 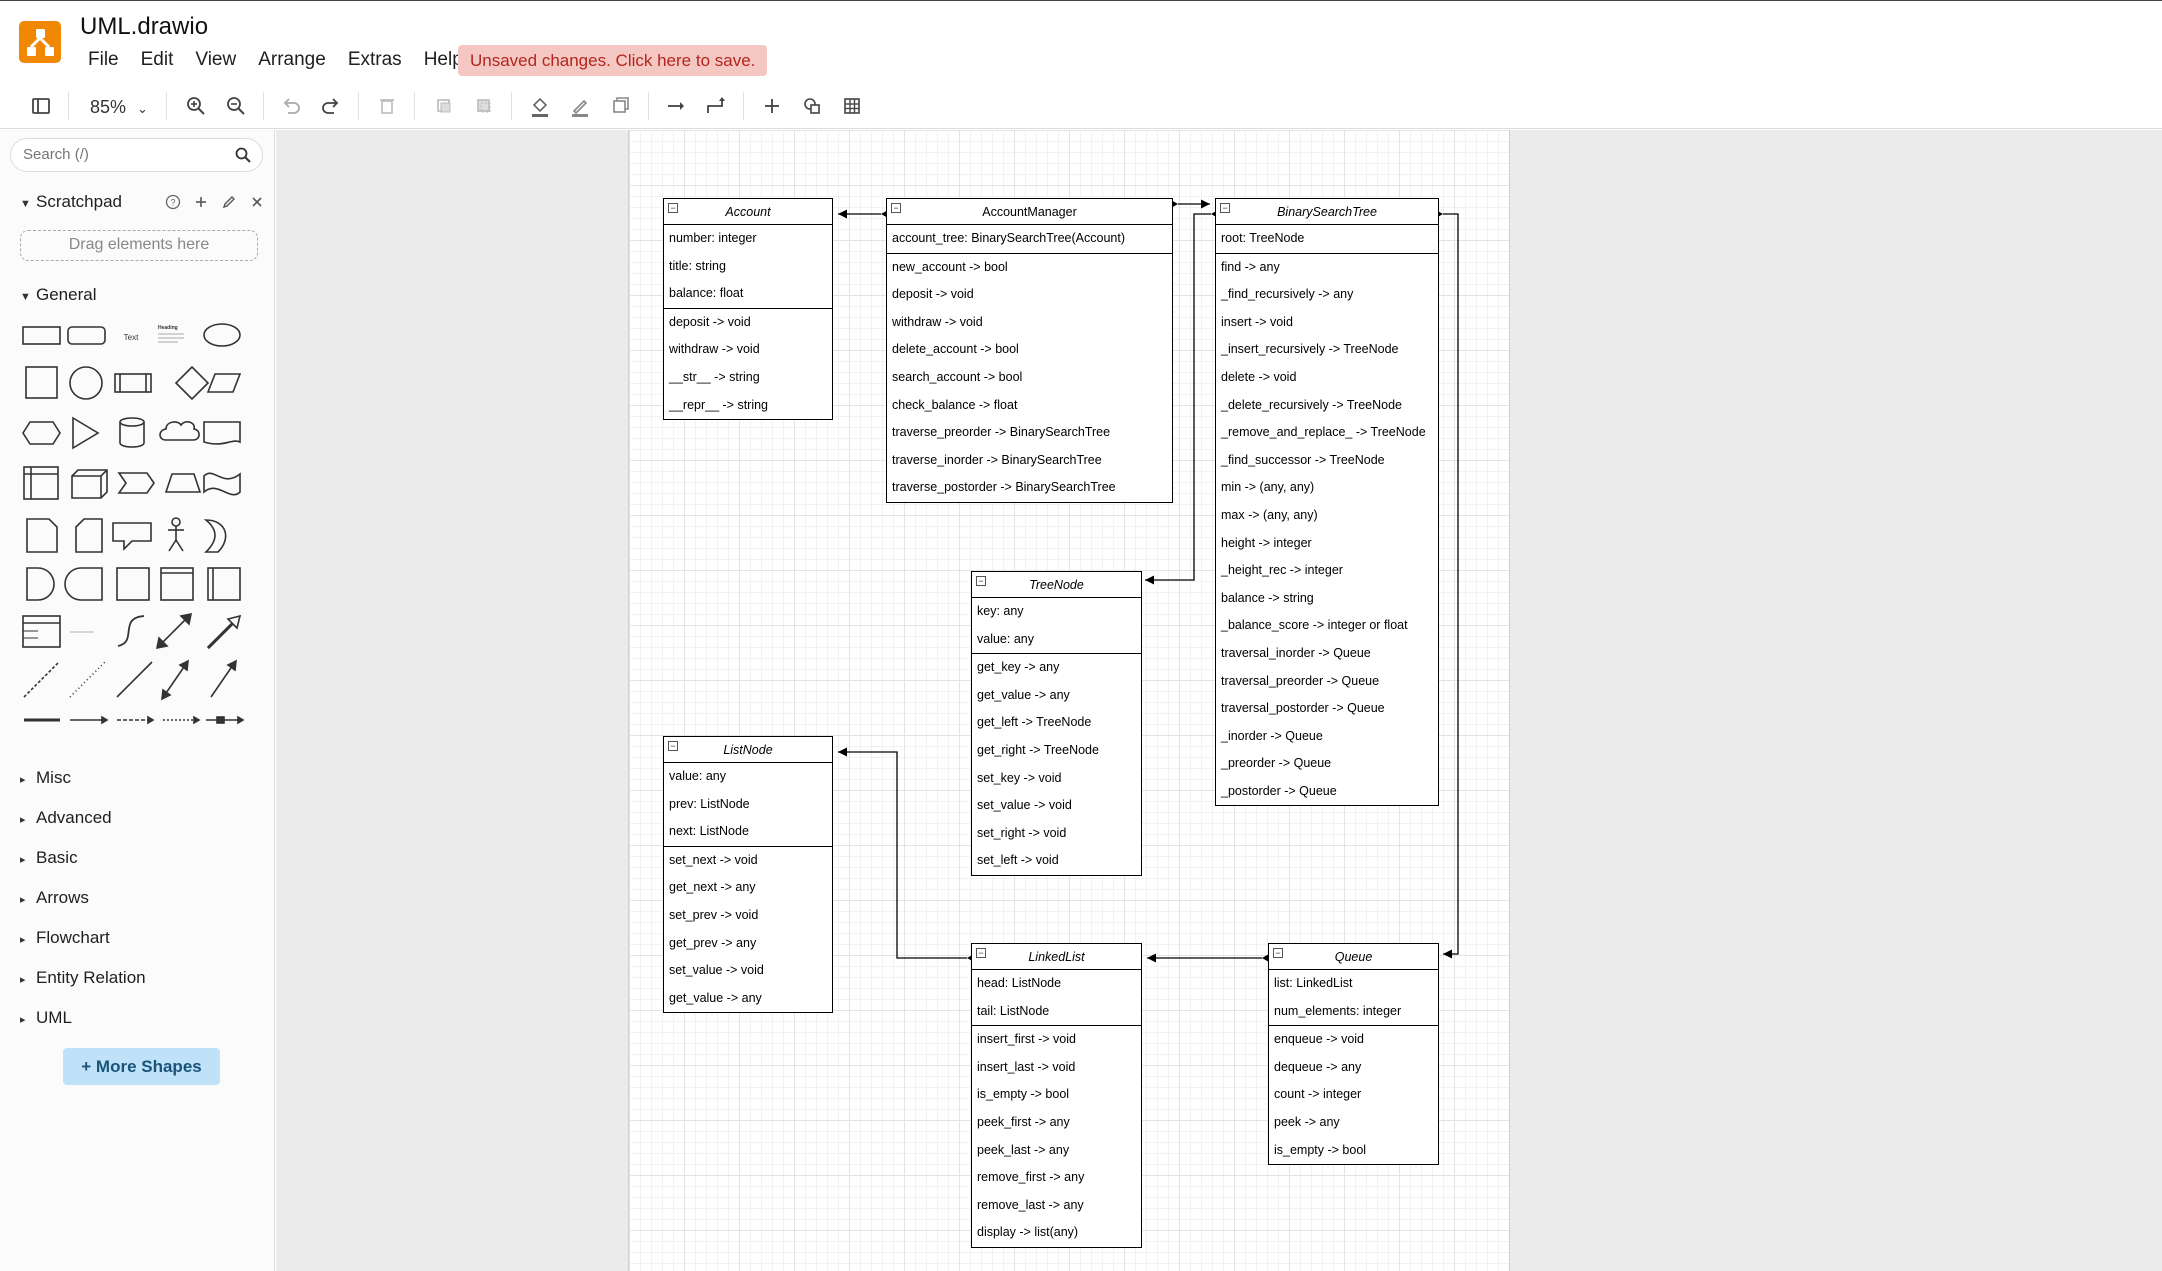 I want to click on class-method: withdraw -> void, so click(x=748, y=350).